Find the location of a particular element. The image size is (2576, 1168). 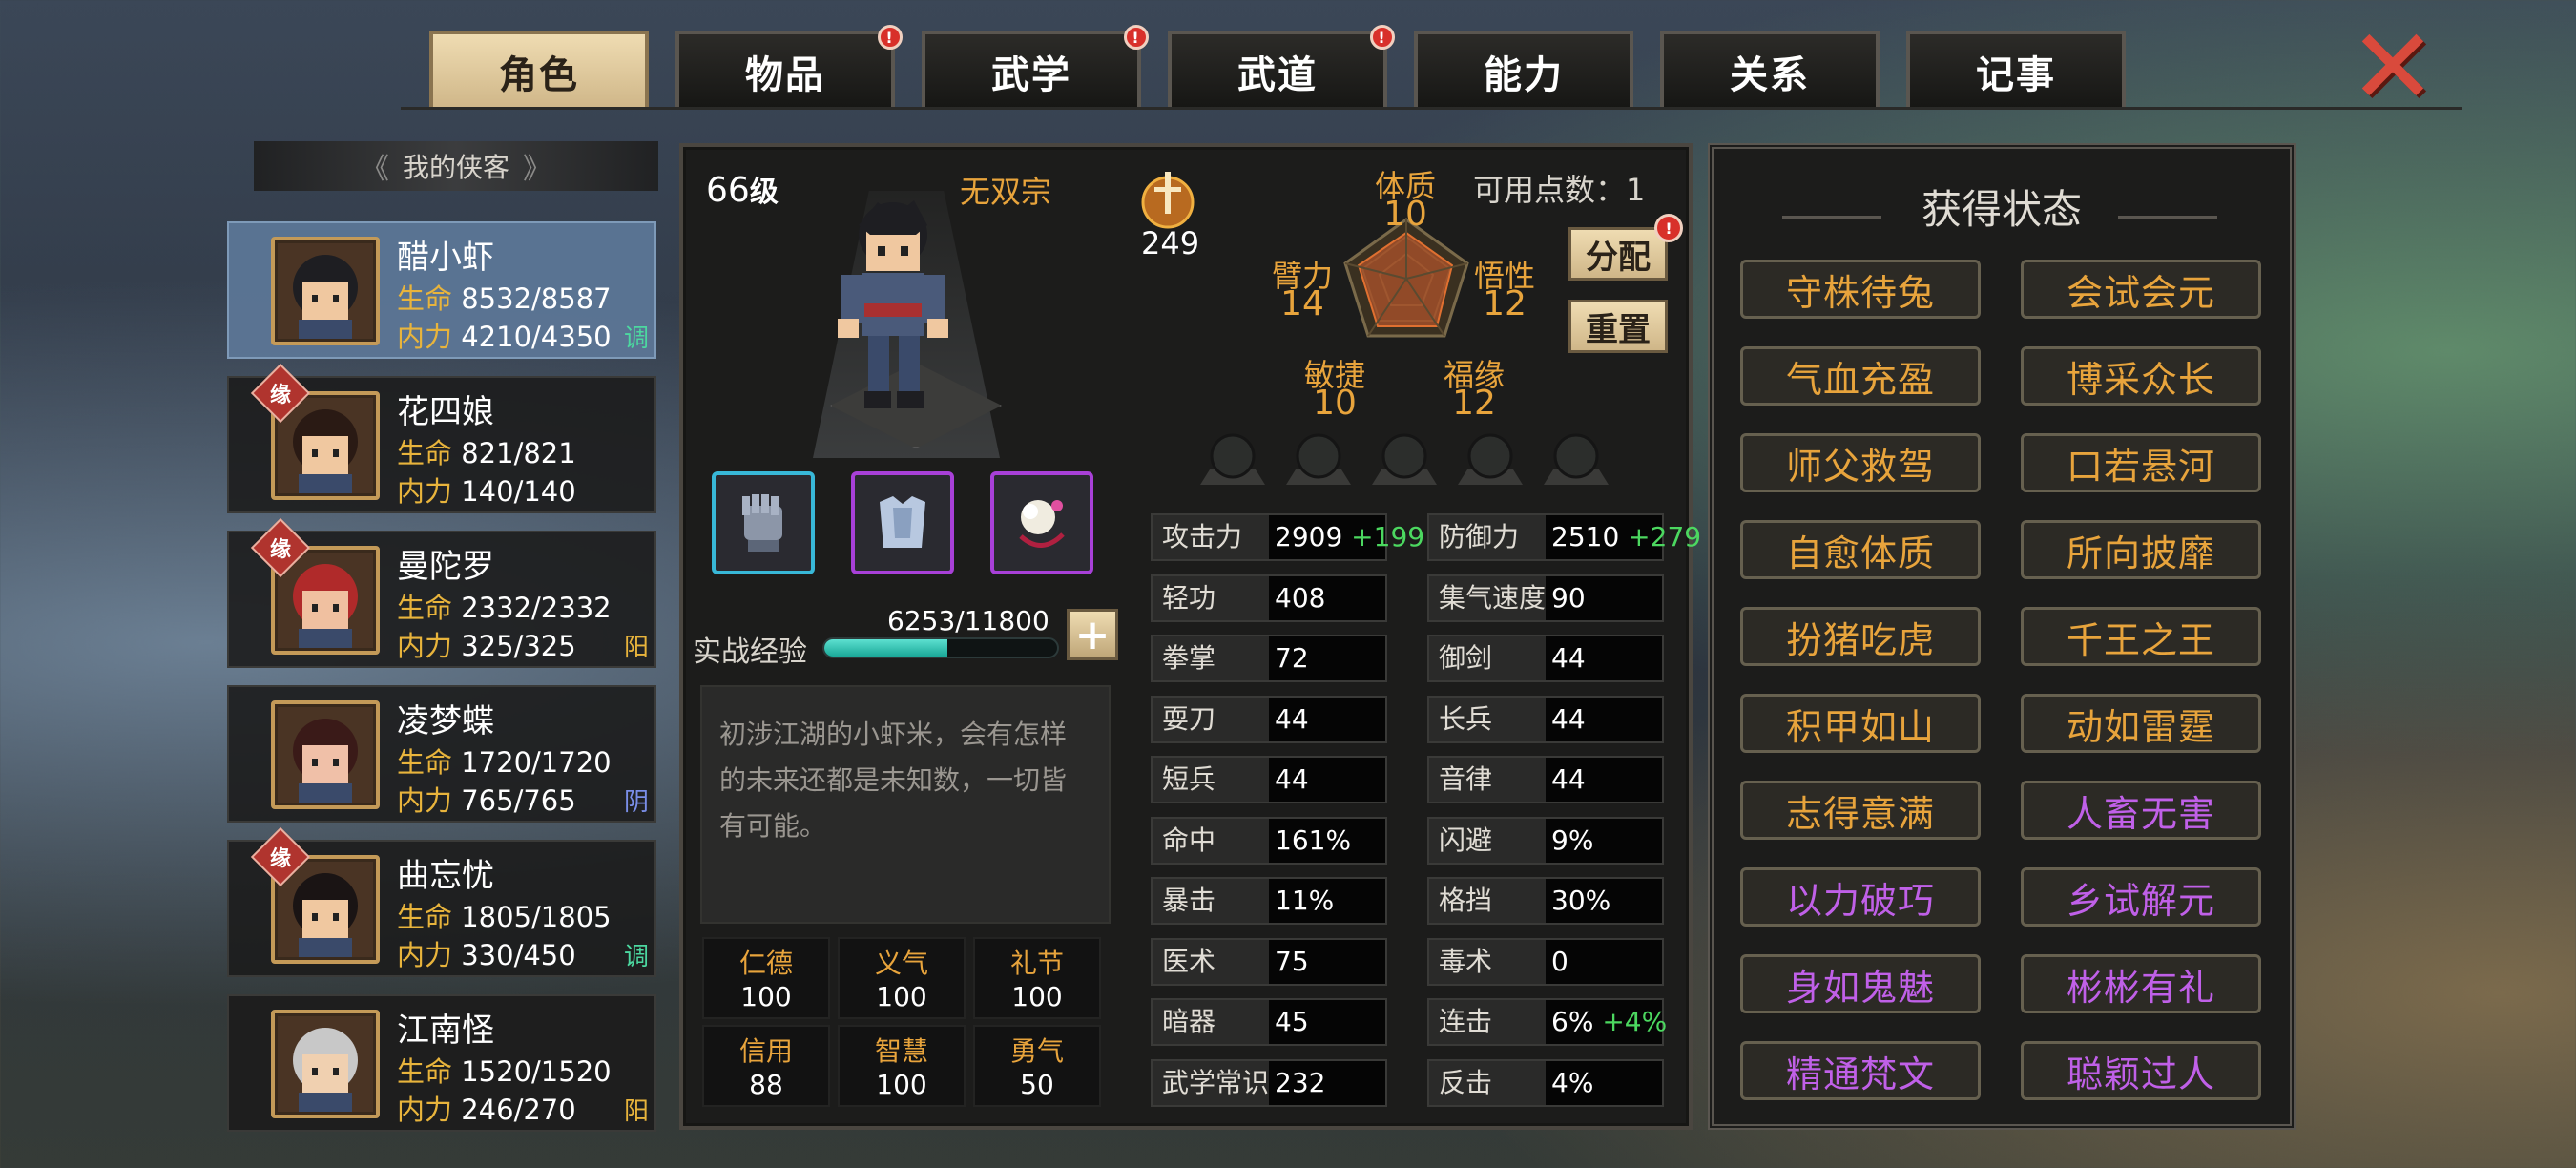

buff-badge: 积甲如山 is located at coordinates (1860, 723).